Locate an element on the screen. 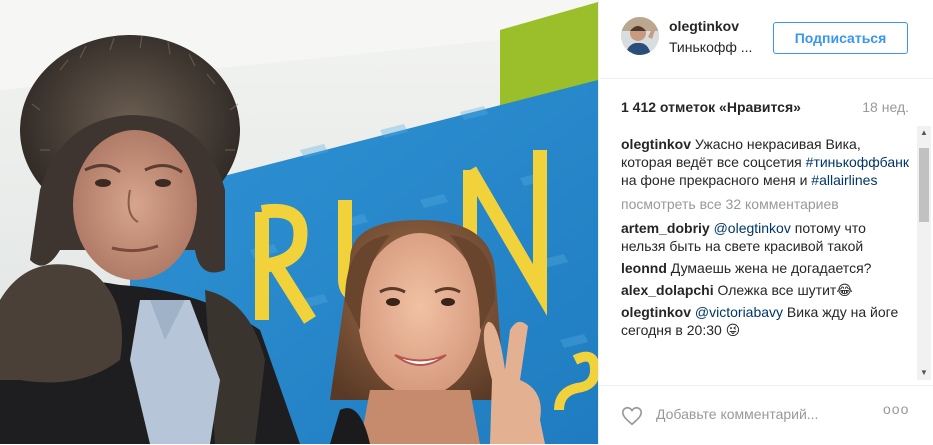 This screenshot has width=933, height=445. more-options-icon: ooo is located at coordinates (896, 409).